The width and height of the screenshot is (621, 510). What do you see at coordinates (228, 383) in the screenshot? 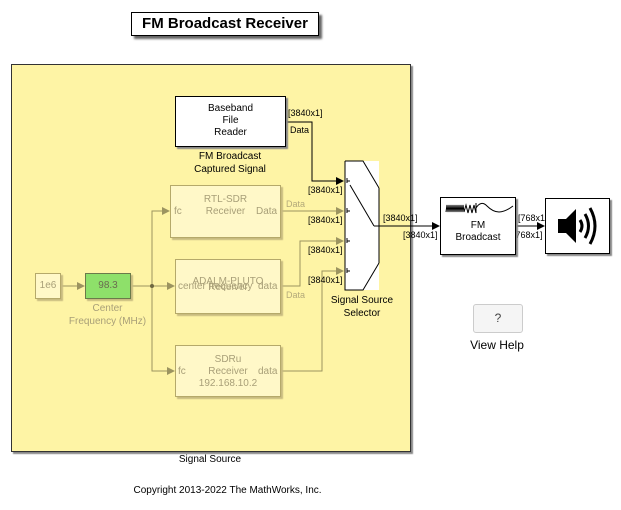
I see `sdru-line-3: 192.168.10.2` at bounding box center [228, 383].